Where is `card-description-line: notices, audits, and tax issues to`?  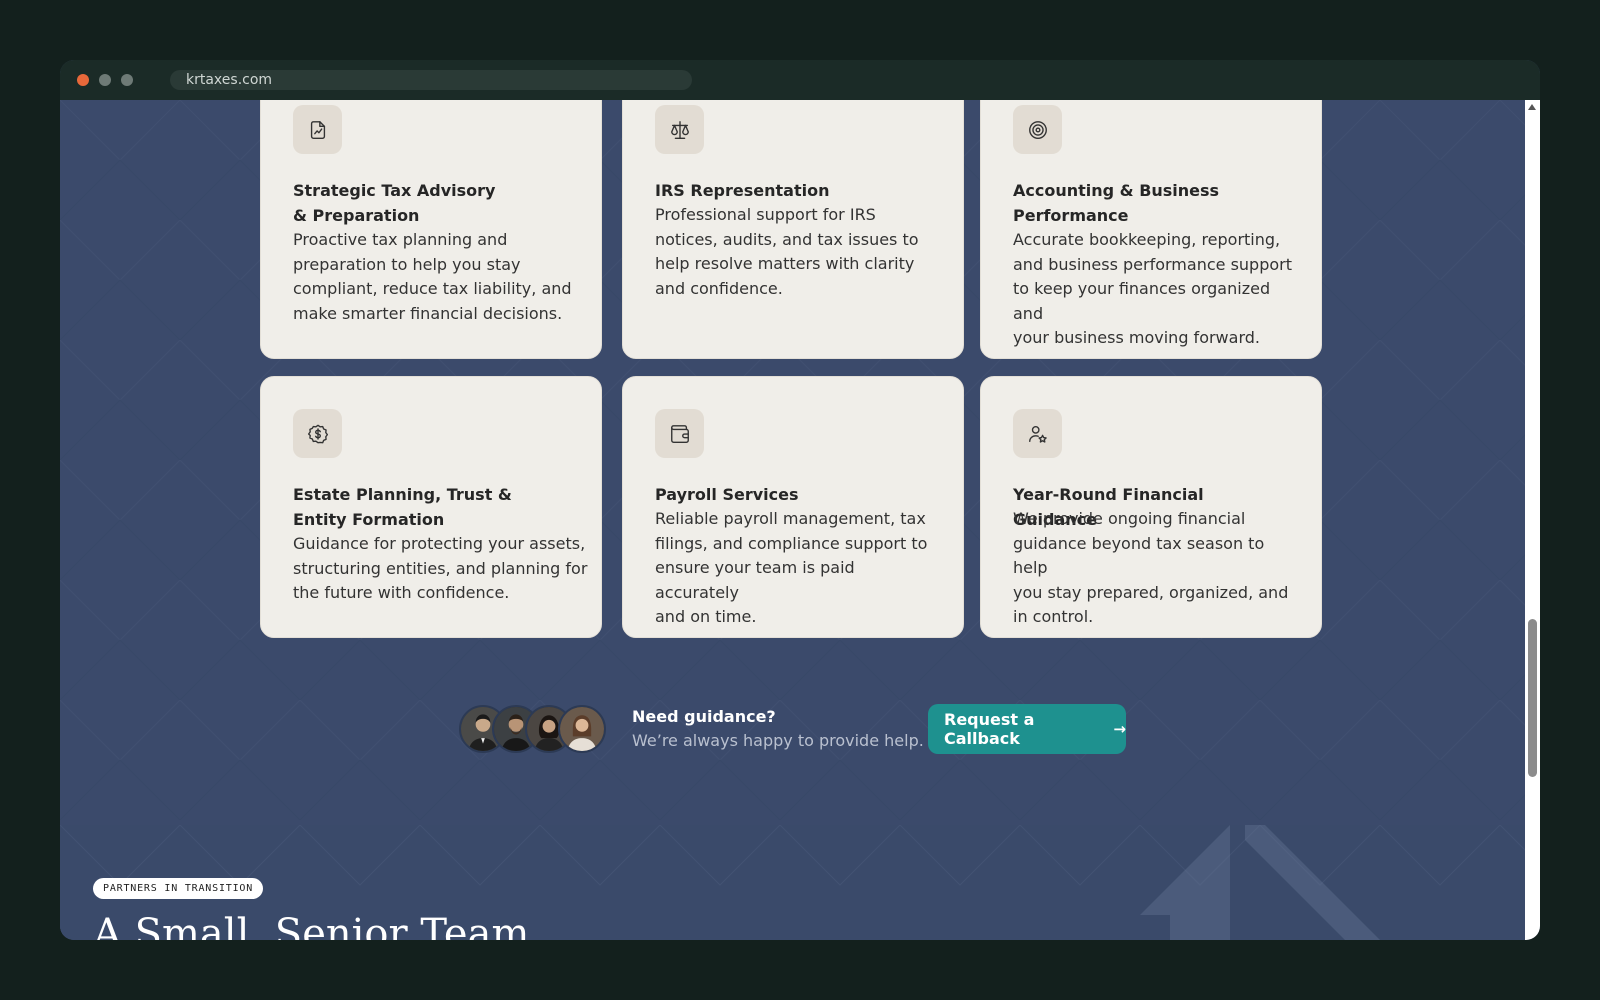
card-description-line: notices, audits, and tax issues to is located at coordinates (787, 239).